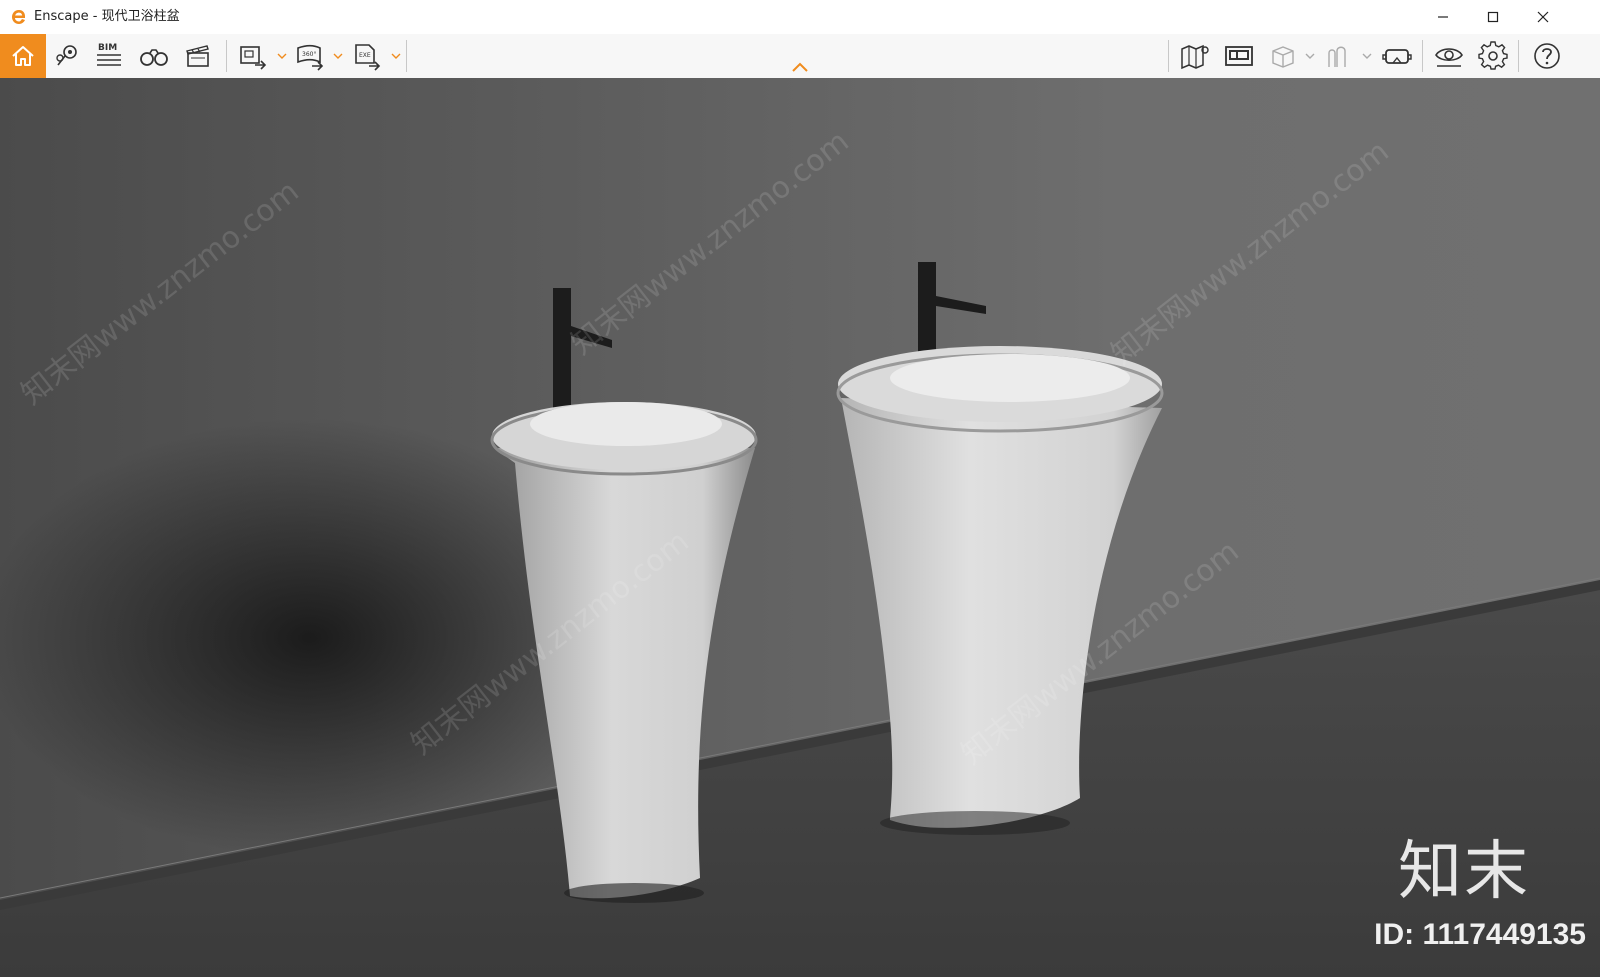 Image resolution: width=1600 pixels, height=977 pixels. I want to click on minimize-button, so click(1443, 17).